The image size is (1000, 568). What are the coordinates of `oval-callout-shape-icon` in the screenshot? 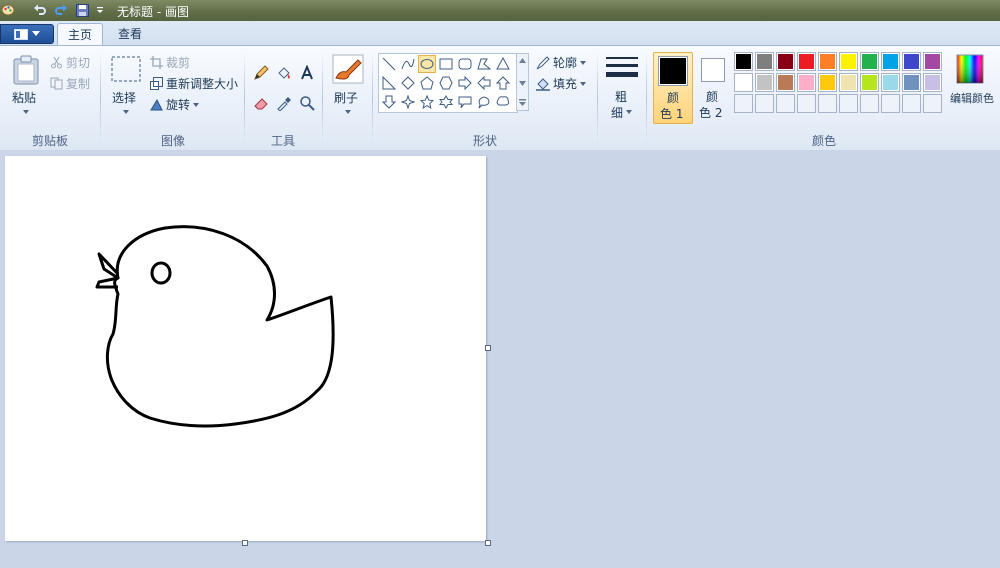 It's located at (484, 102).